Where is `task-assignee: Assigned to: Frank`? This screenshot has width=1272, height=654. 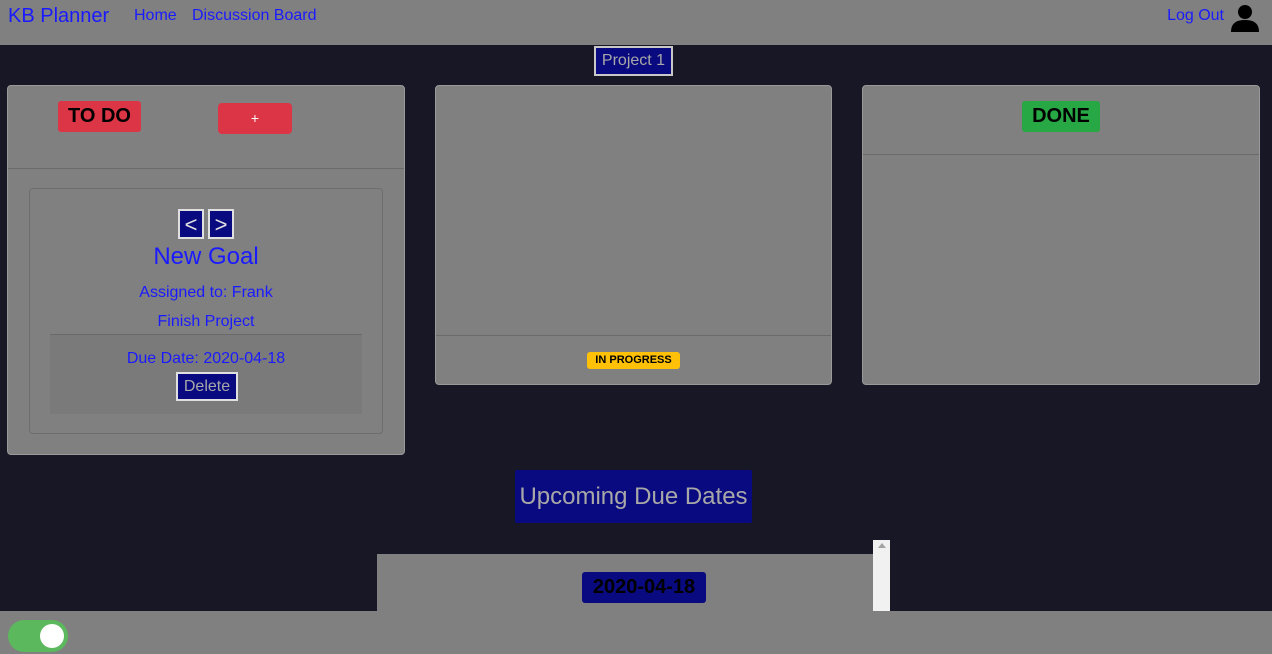 task-assignee: Assigned to: Frank is located at coordinates (206, 292).